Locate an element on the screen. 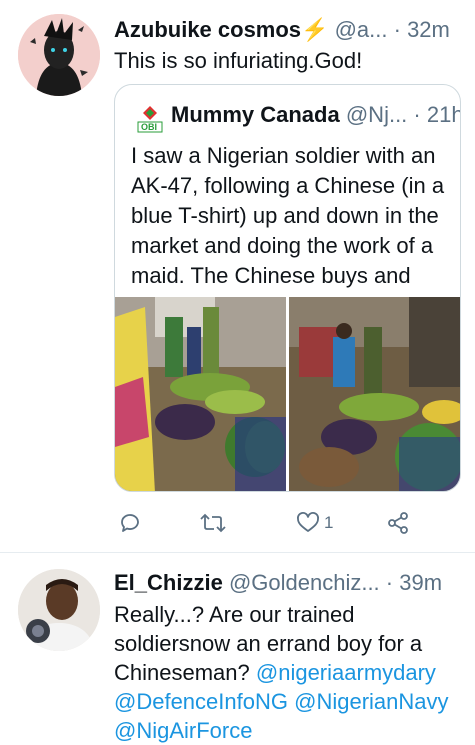 This screenshot has width=475, height=745. tweet-text-line: soldiersnow an errand boy for a is located at coordinates (268, 643).